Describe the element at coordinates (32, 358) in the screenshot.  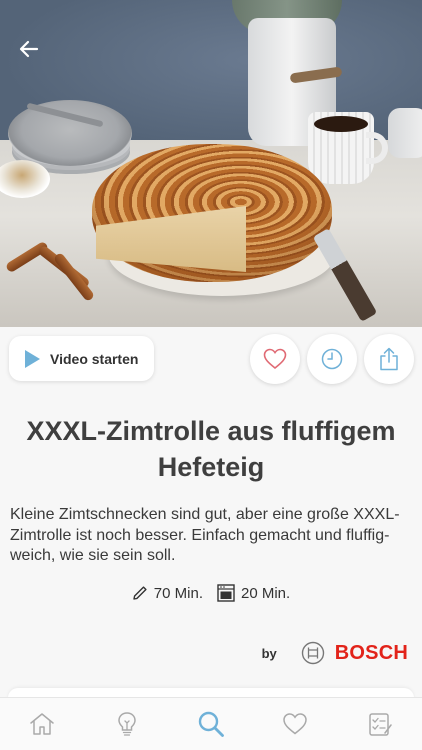
I see `play-icon` at that location.